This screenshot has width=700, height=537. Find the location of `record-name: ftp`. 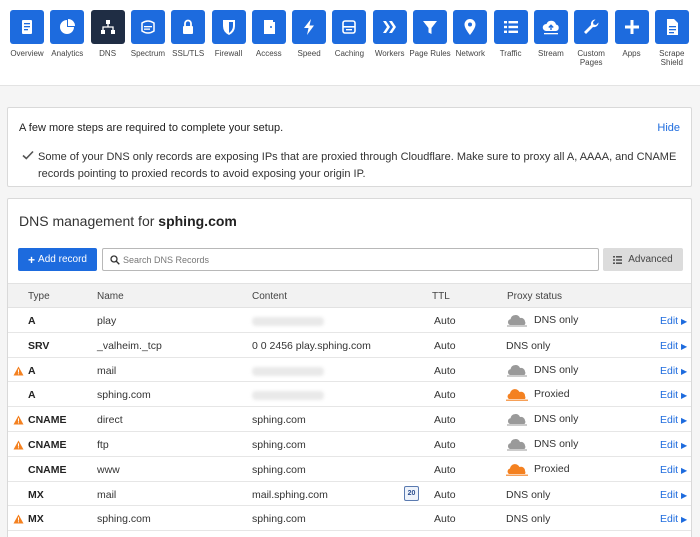

record-name: ftp is located at coordinates (103, 444).